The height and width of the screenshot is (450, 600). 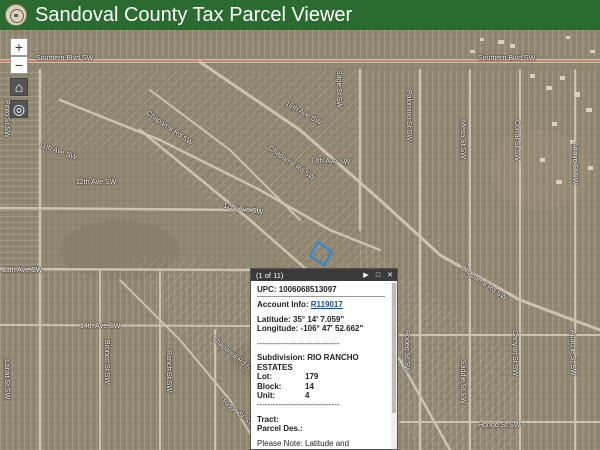 What do you see at coordinates (338, 89) in the screenshot?
I see `label-vert-1: Sage St SW` at bounding box center [338, 89].